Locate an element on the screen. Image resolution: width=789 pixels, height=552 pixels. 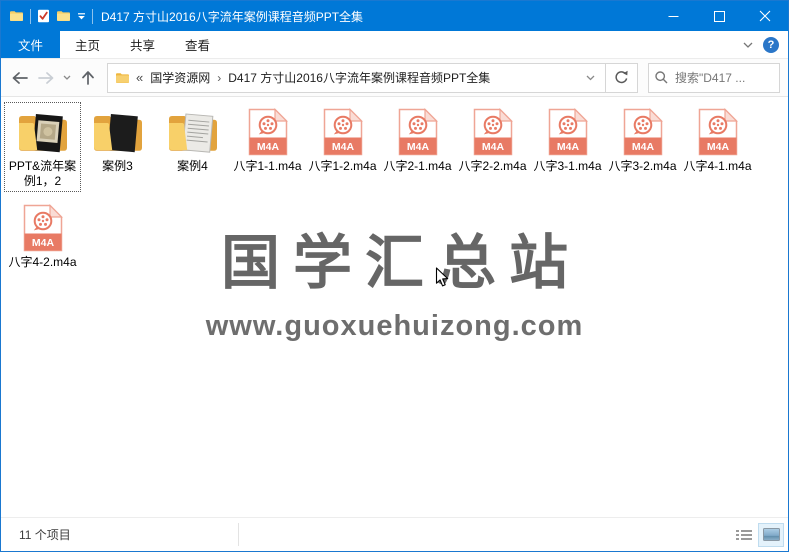
up-arrow-icon is located at coordinates (88, 78).